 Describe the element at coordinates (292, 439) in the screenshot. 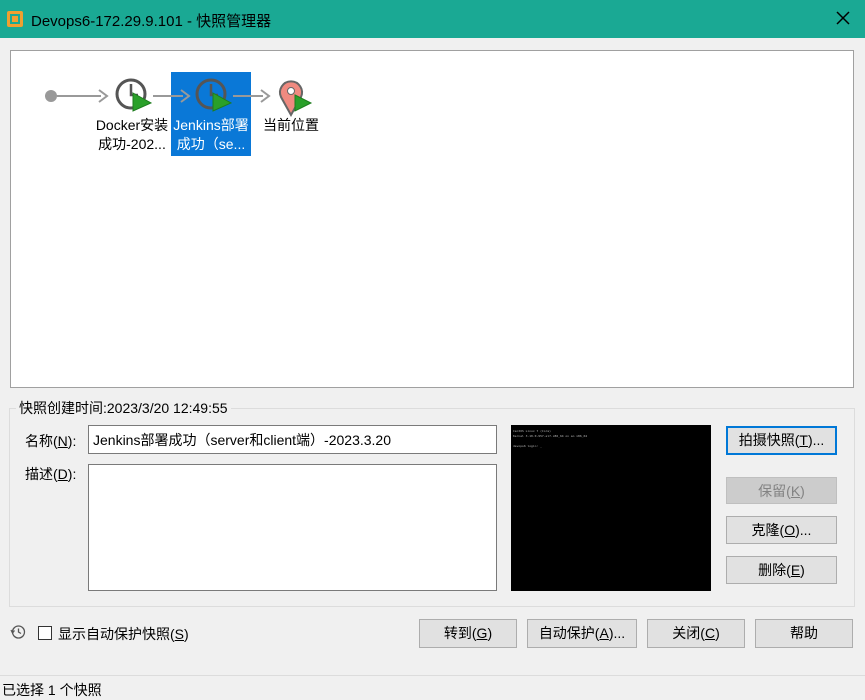

I see `snapshot-name-input` at that location.